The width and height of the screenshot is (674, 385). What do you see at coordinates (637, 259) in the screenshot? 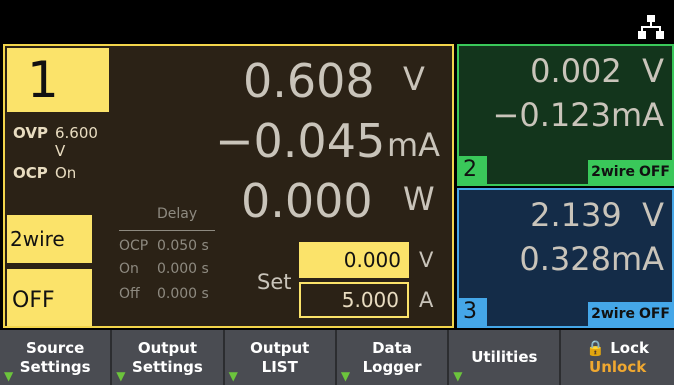
I see `channel-3-current-unit: mA` at bounding box center [637, 259].